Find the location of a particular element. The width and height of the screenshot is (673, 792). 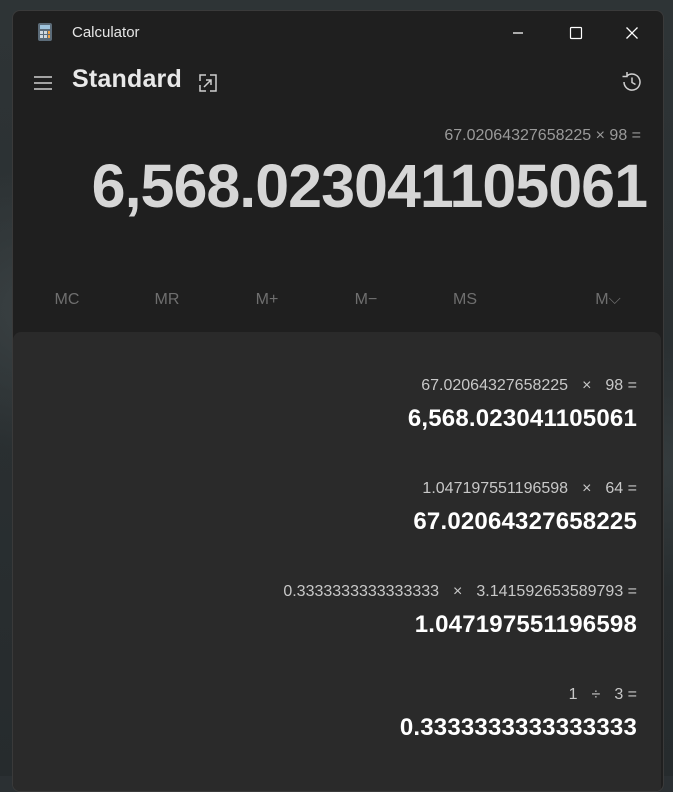

mode-title: Standard is located at coordinates (127, 79).